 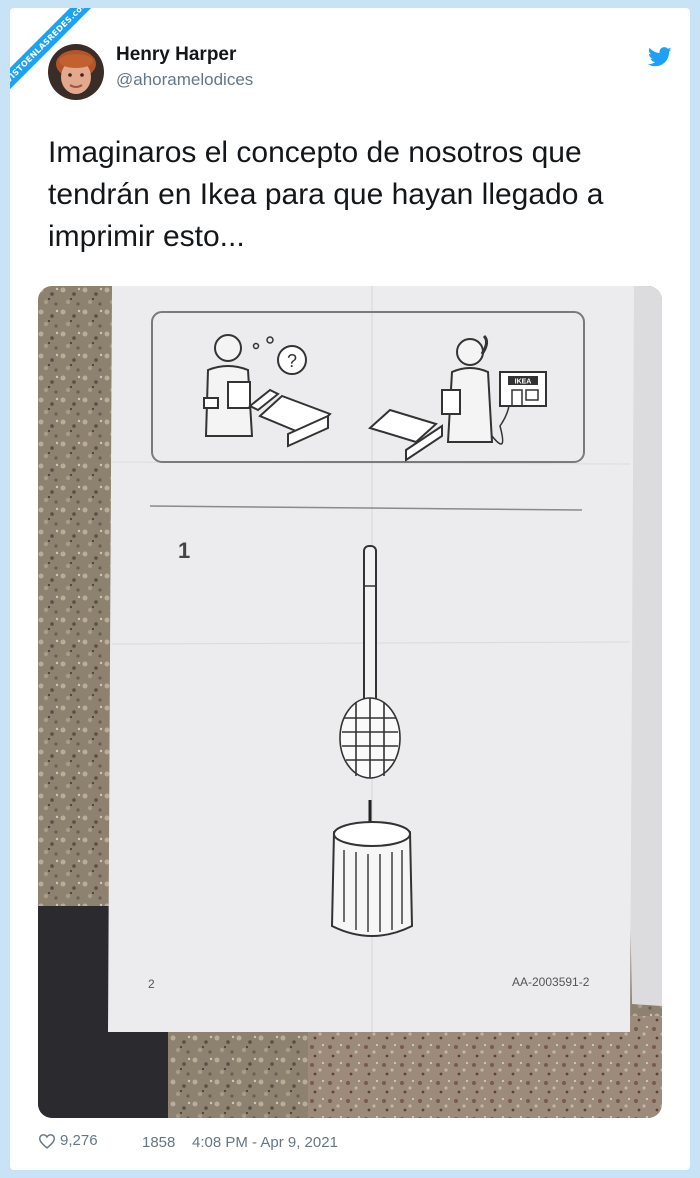 I want to click on ikea-label: IKEA, so click(x=523, y=382).